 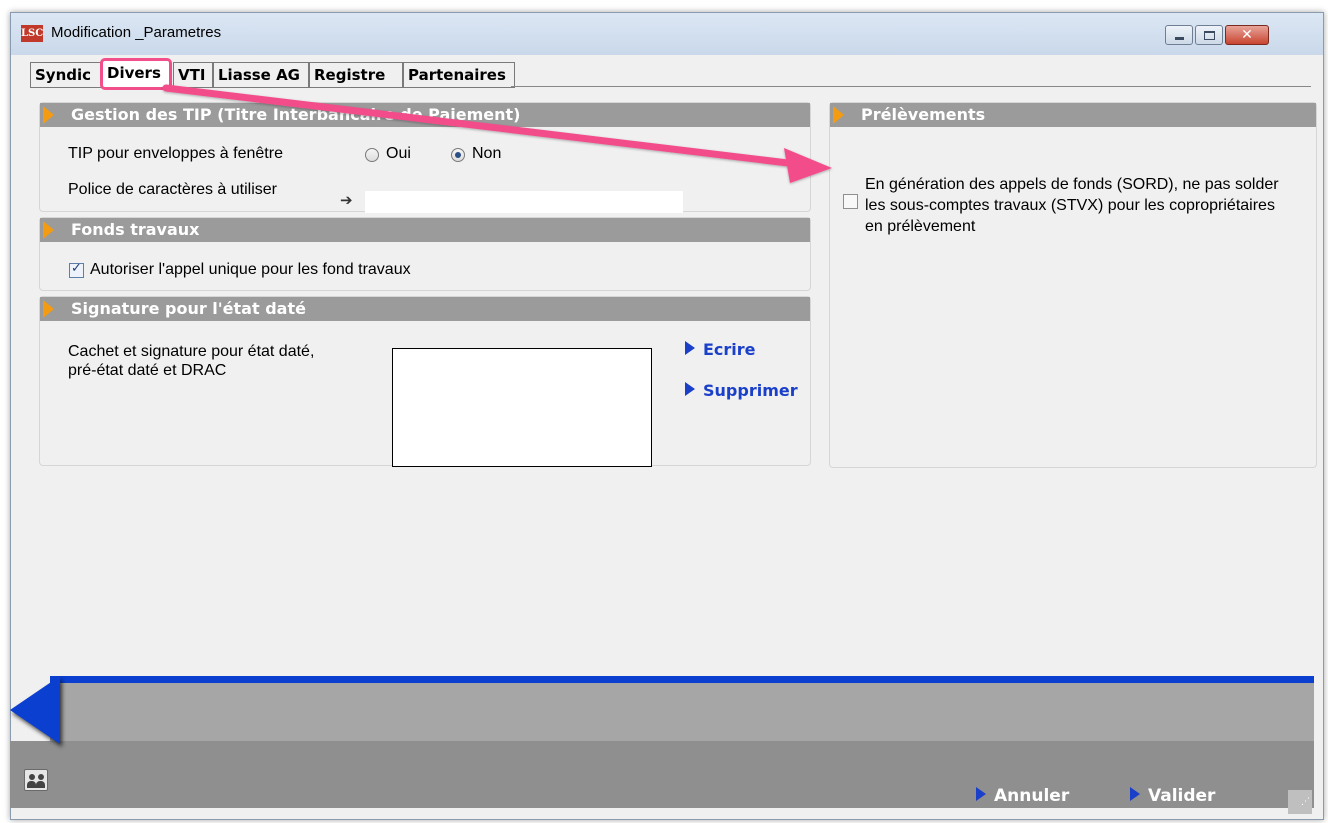 What do you see at coordinates (147, 370) in the screenshot?
I see `signature-label-line2: pré-état daté et DRAC` at bounding box center [147, 370].